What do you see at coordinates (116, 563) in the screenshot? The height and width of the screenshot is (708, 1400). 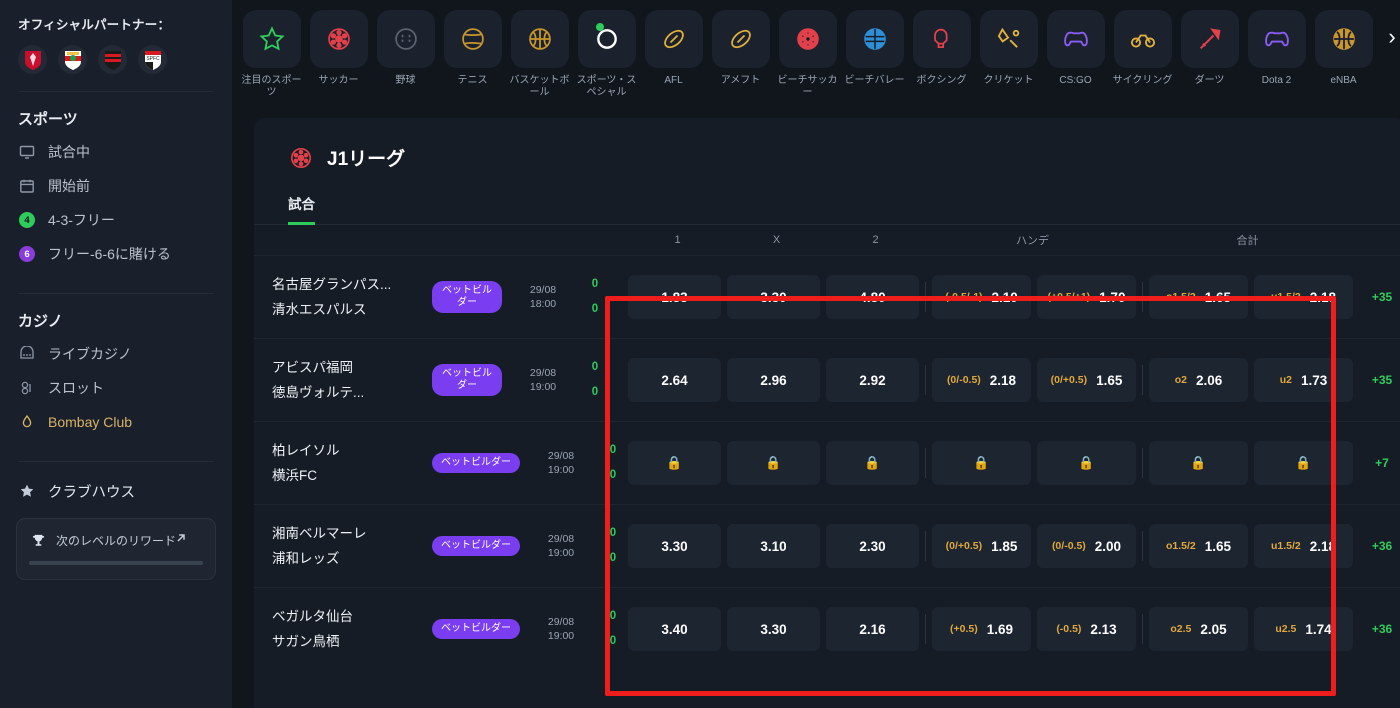 I see `reward-progress-bar` at bounding box center [116, 563].